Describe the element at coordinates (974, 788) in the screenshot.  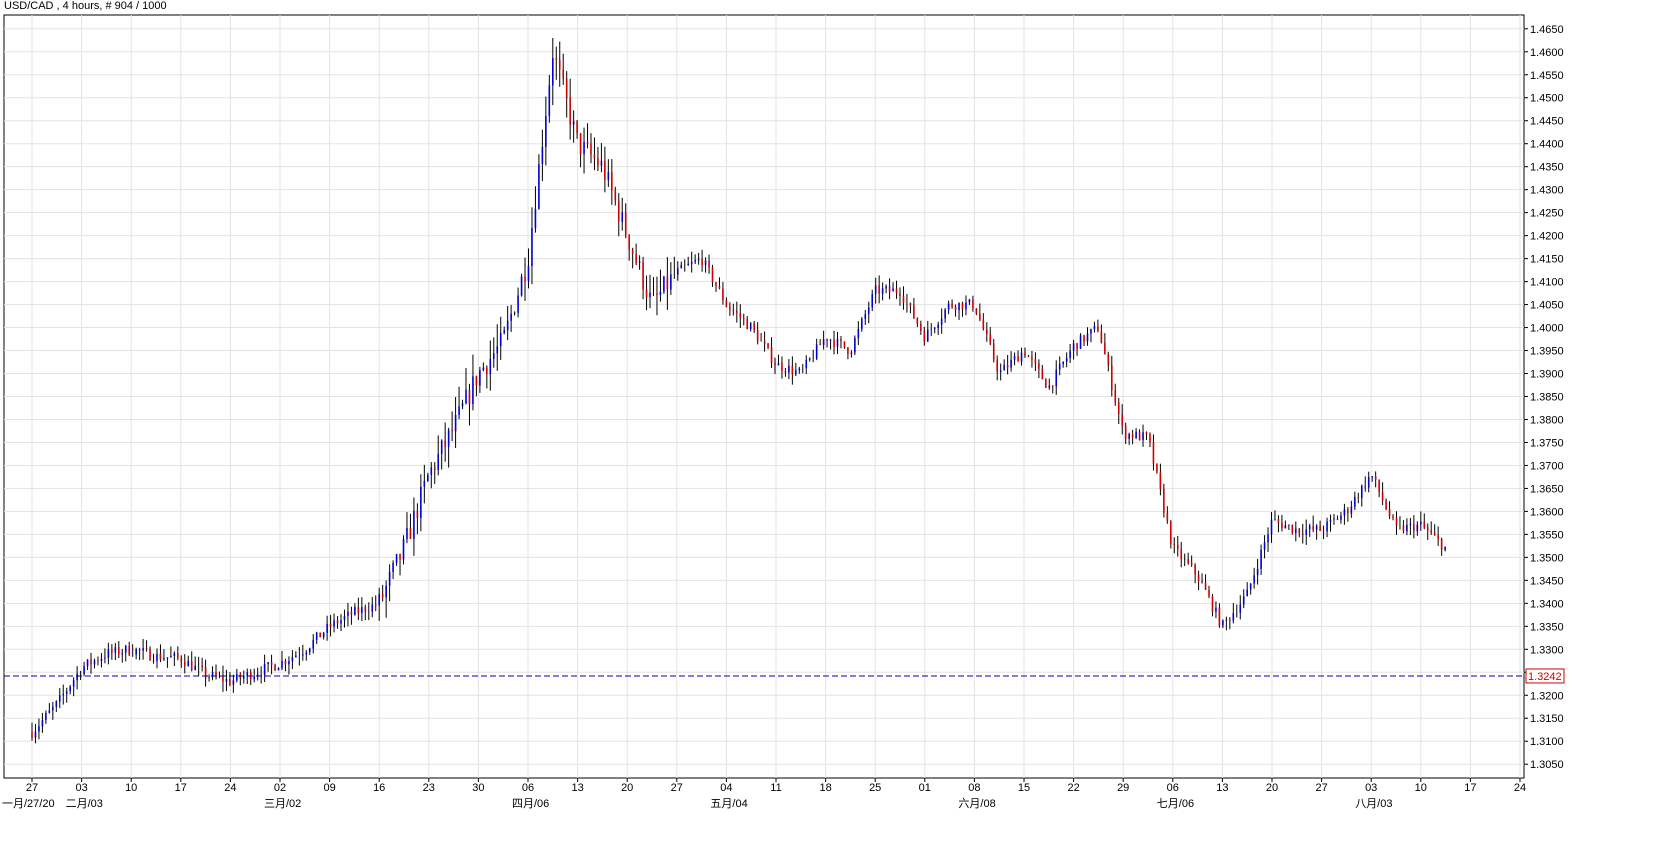
I see `x-tick-label: 08` at that location.